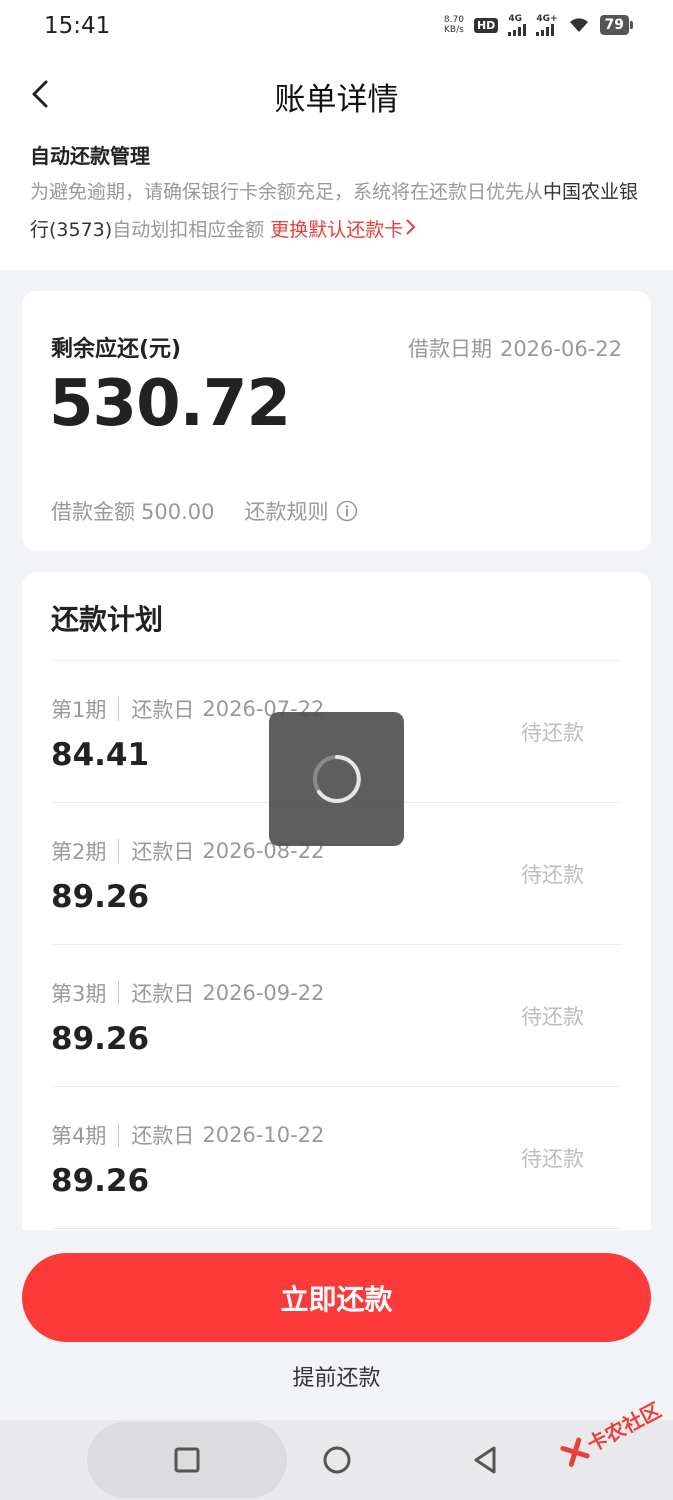  What do you see at coordinates (100, 755) in the screenshot?
I see `plan-amount: 84.41` at bounding box center [100, 755].